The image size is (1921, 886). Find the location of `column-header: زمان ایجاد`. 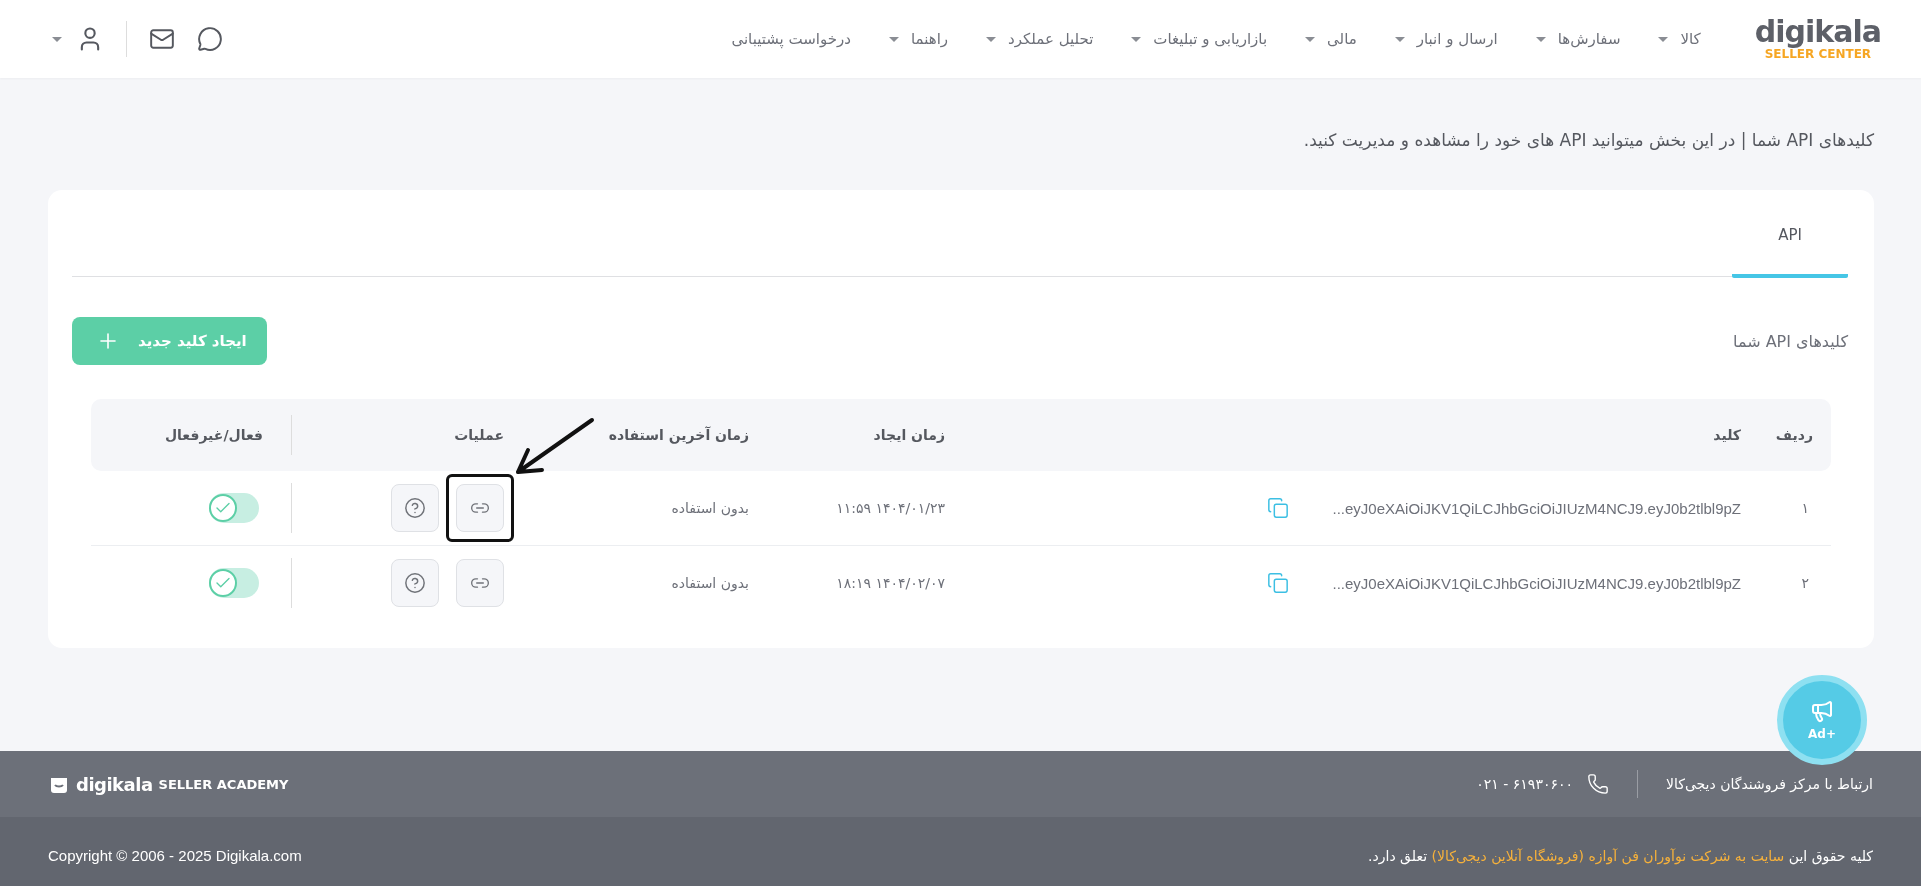

column-header: زمان ایجاد is located at coordinates (909, 435).